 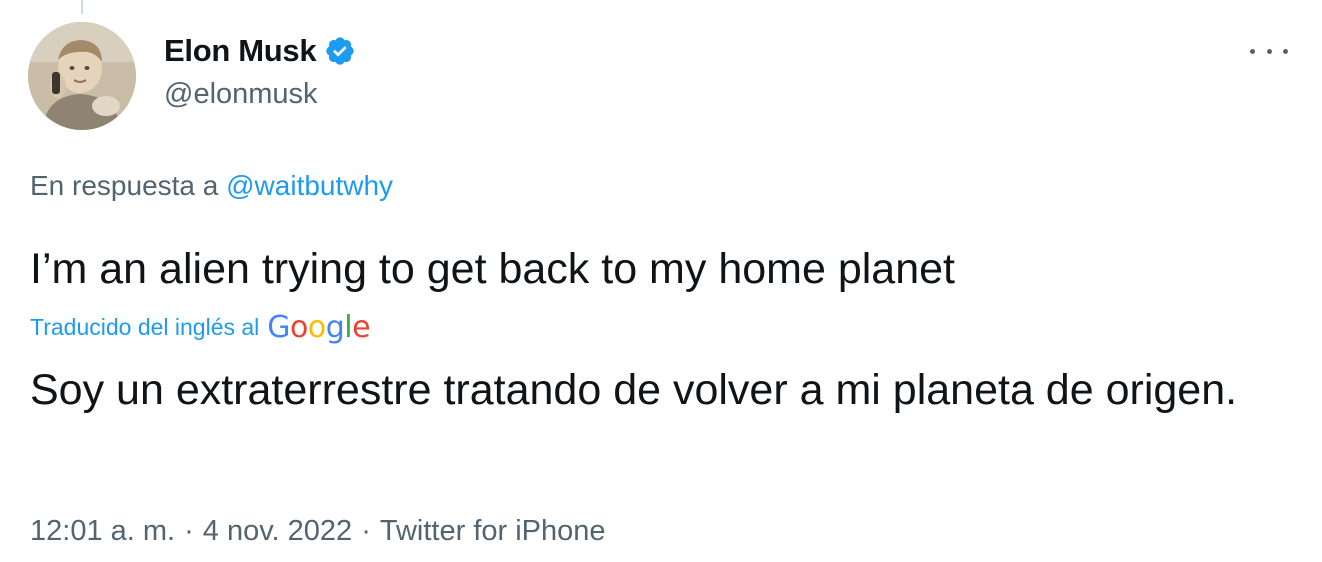 I want to click on avatar-photo, so click(x=82, y=76).